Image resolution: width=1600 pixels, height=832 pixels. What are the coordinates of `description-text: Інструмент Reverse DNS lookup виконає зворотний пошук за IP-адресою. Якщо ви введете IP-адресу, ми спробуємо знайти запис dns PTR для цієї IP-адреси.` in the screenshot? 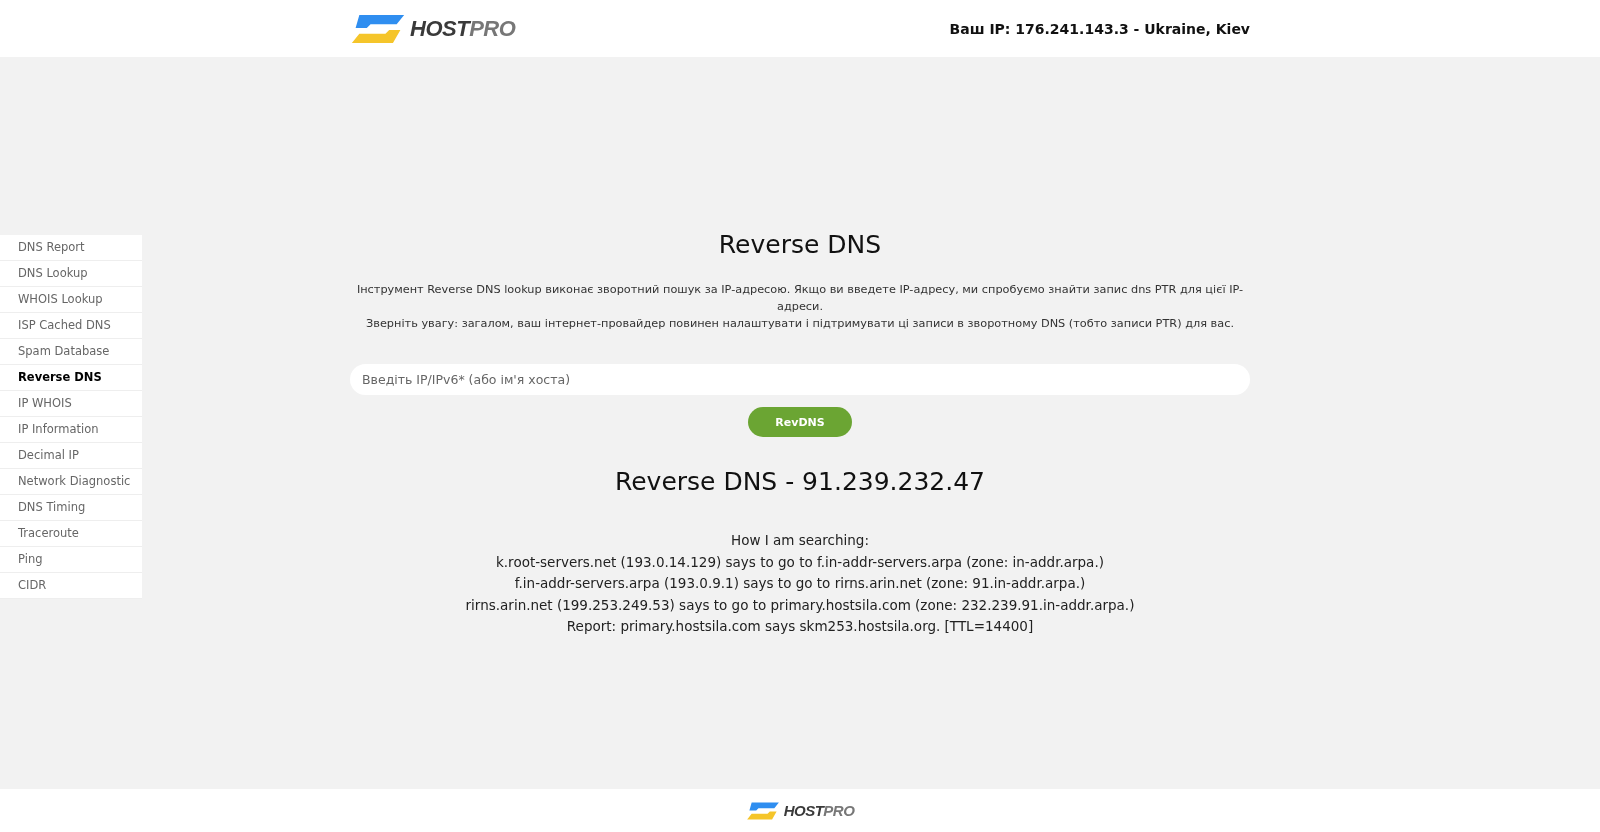 It's located at (800, 298).